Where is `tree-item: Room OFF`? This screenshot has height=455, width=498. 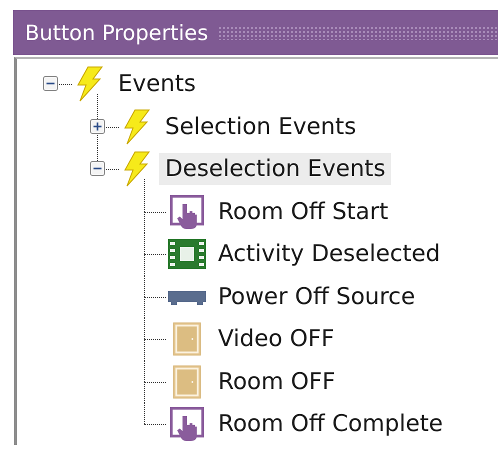
tree-item: Room OFF is located at coordinates (277, 382).